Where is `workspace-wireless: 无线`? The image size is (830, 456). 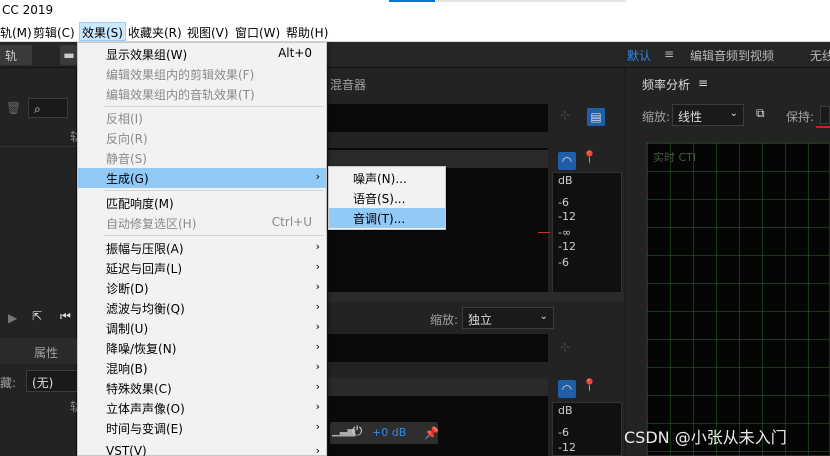
workspace-wireless: 无线 is located at coordinates (820, 55).